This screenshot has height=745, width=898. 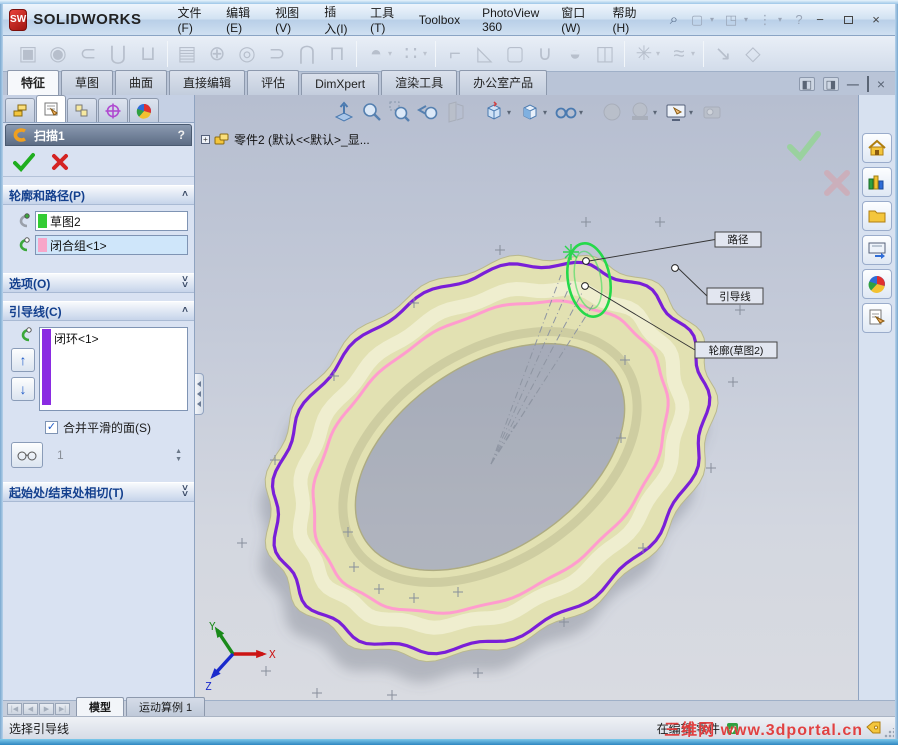 What do you see at coordinates (199, 394) in the screenshot?
I see `panel-splitter-handle` at bounding box center [199, 394].